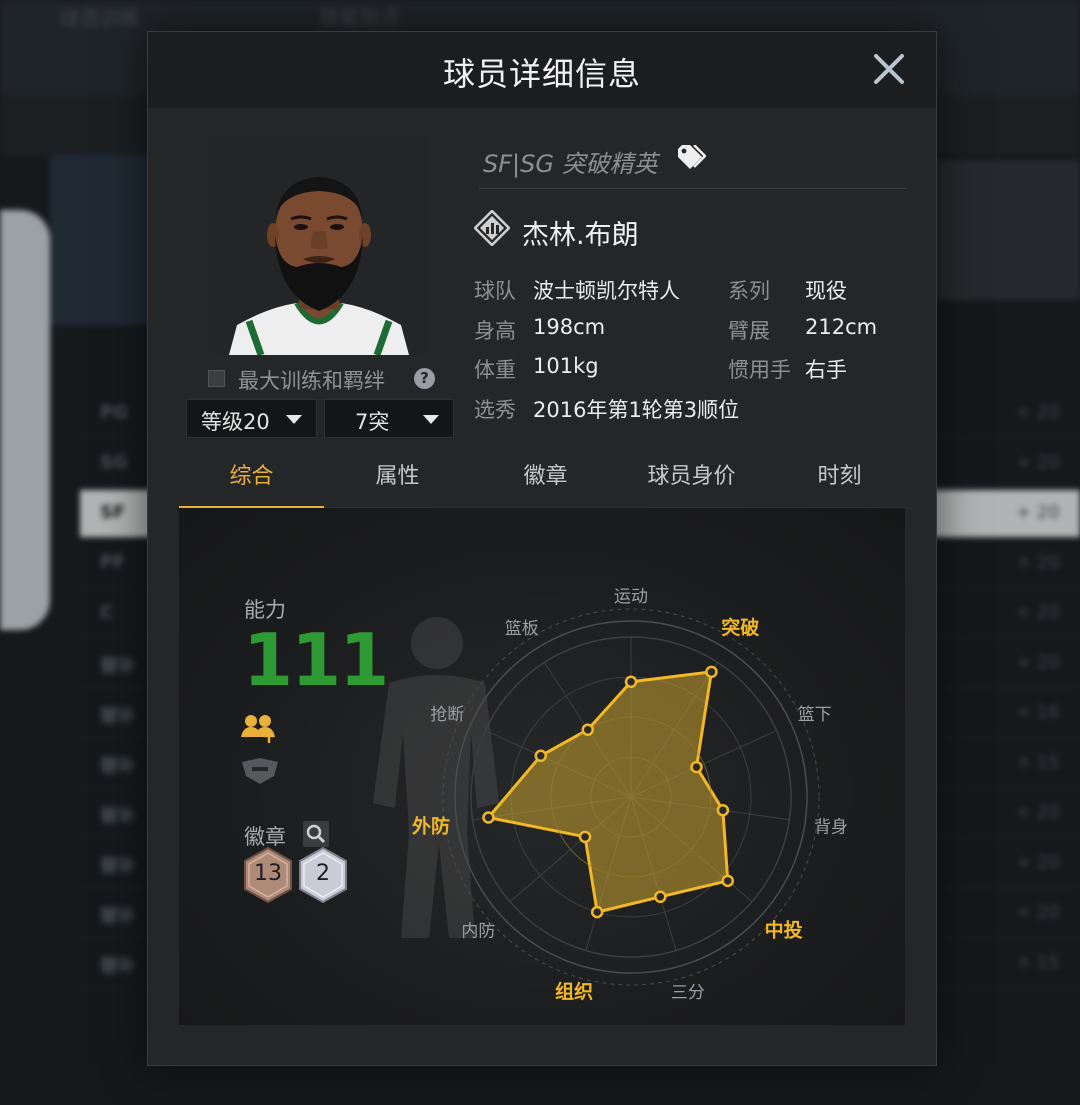  I want to click on info-label: 惯用手, so click(759, 370).